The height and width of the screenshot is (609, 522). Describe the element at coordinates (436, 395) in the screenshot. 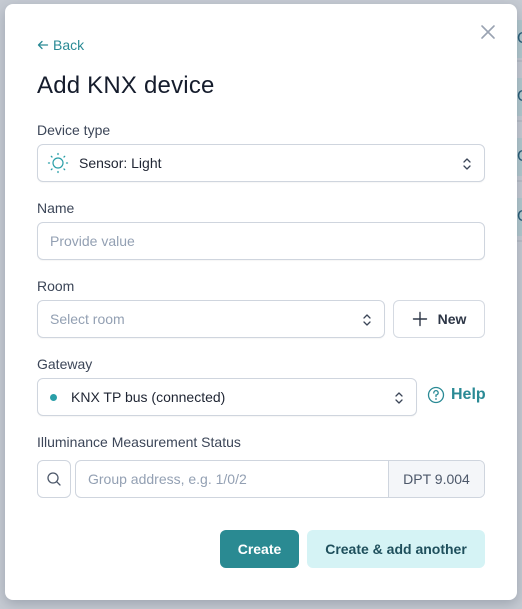

I see `question-circle-icon` at that location.